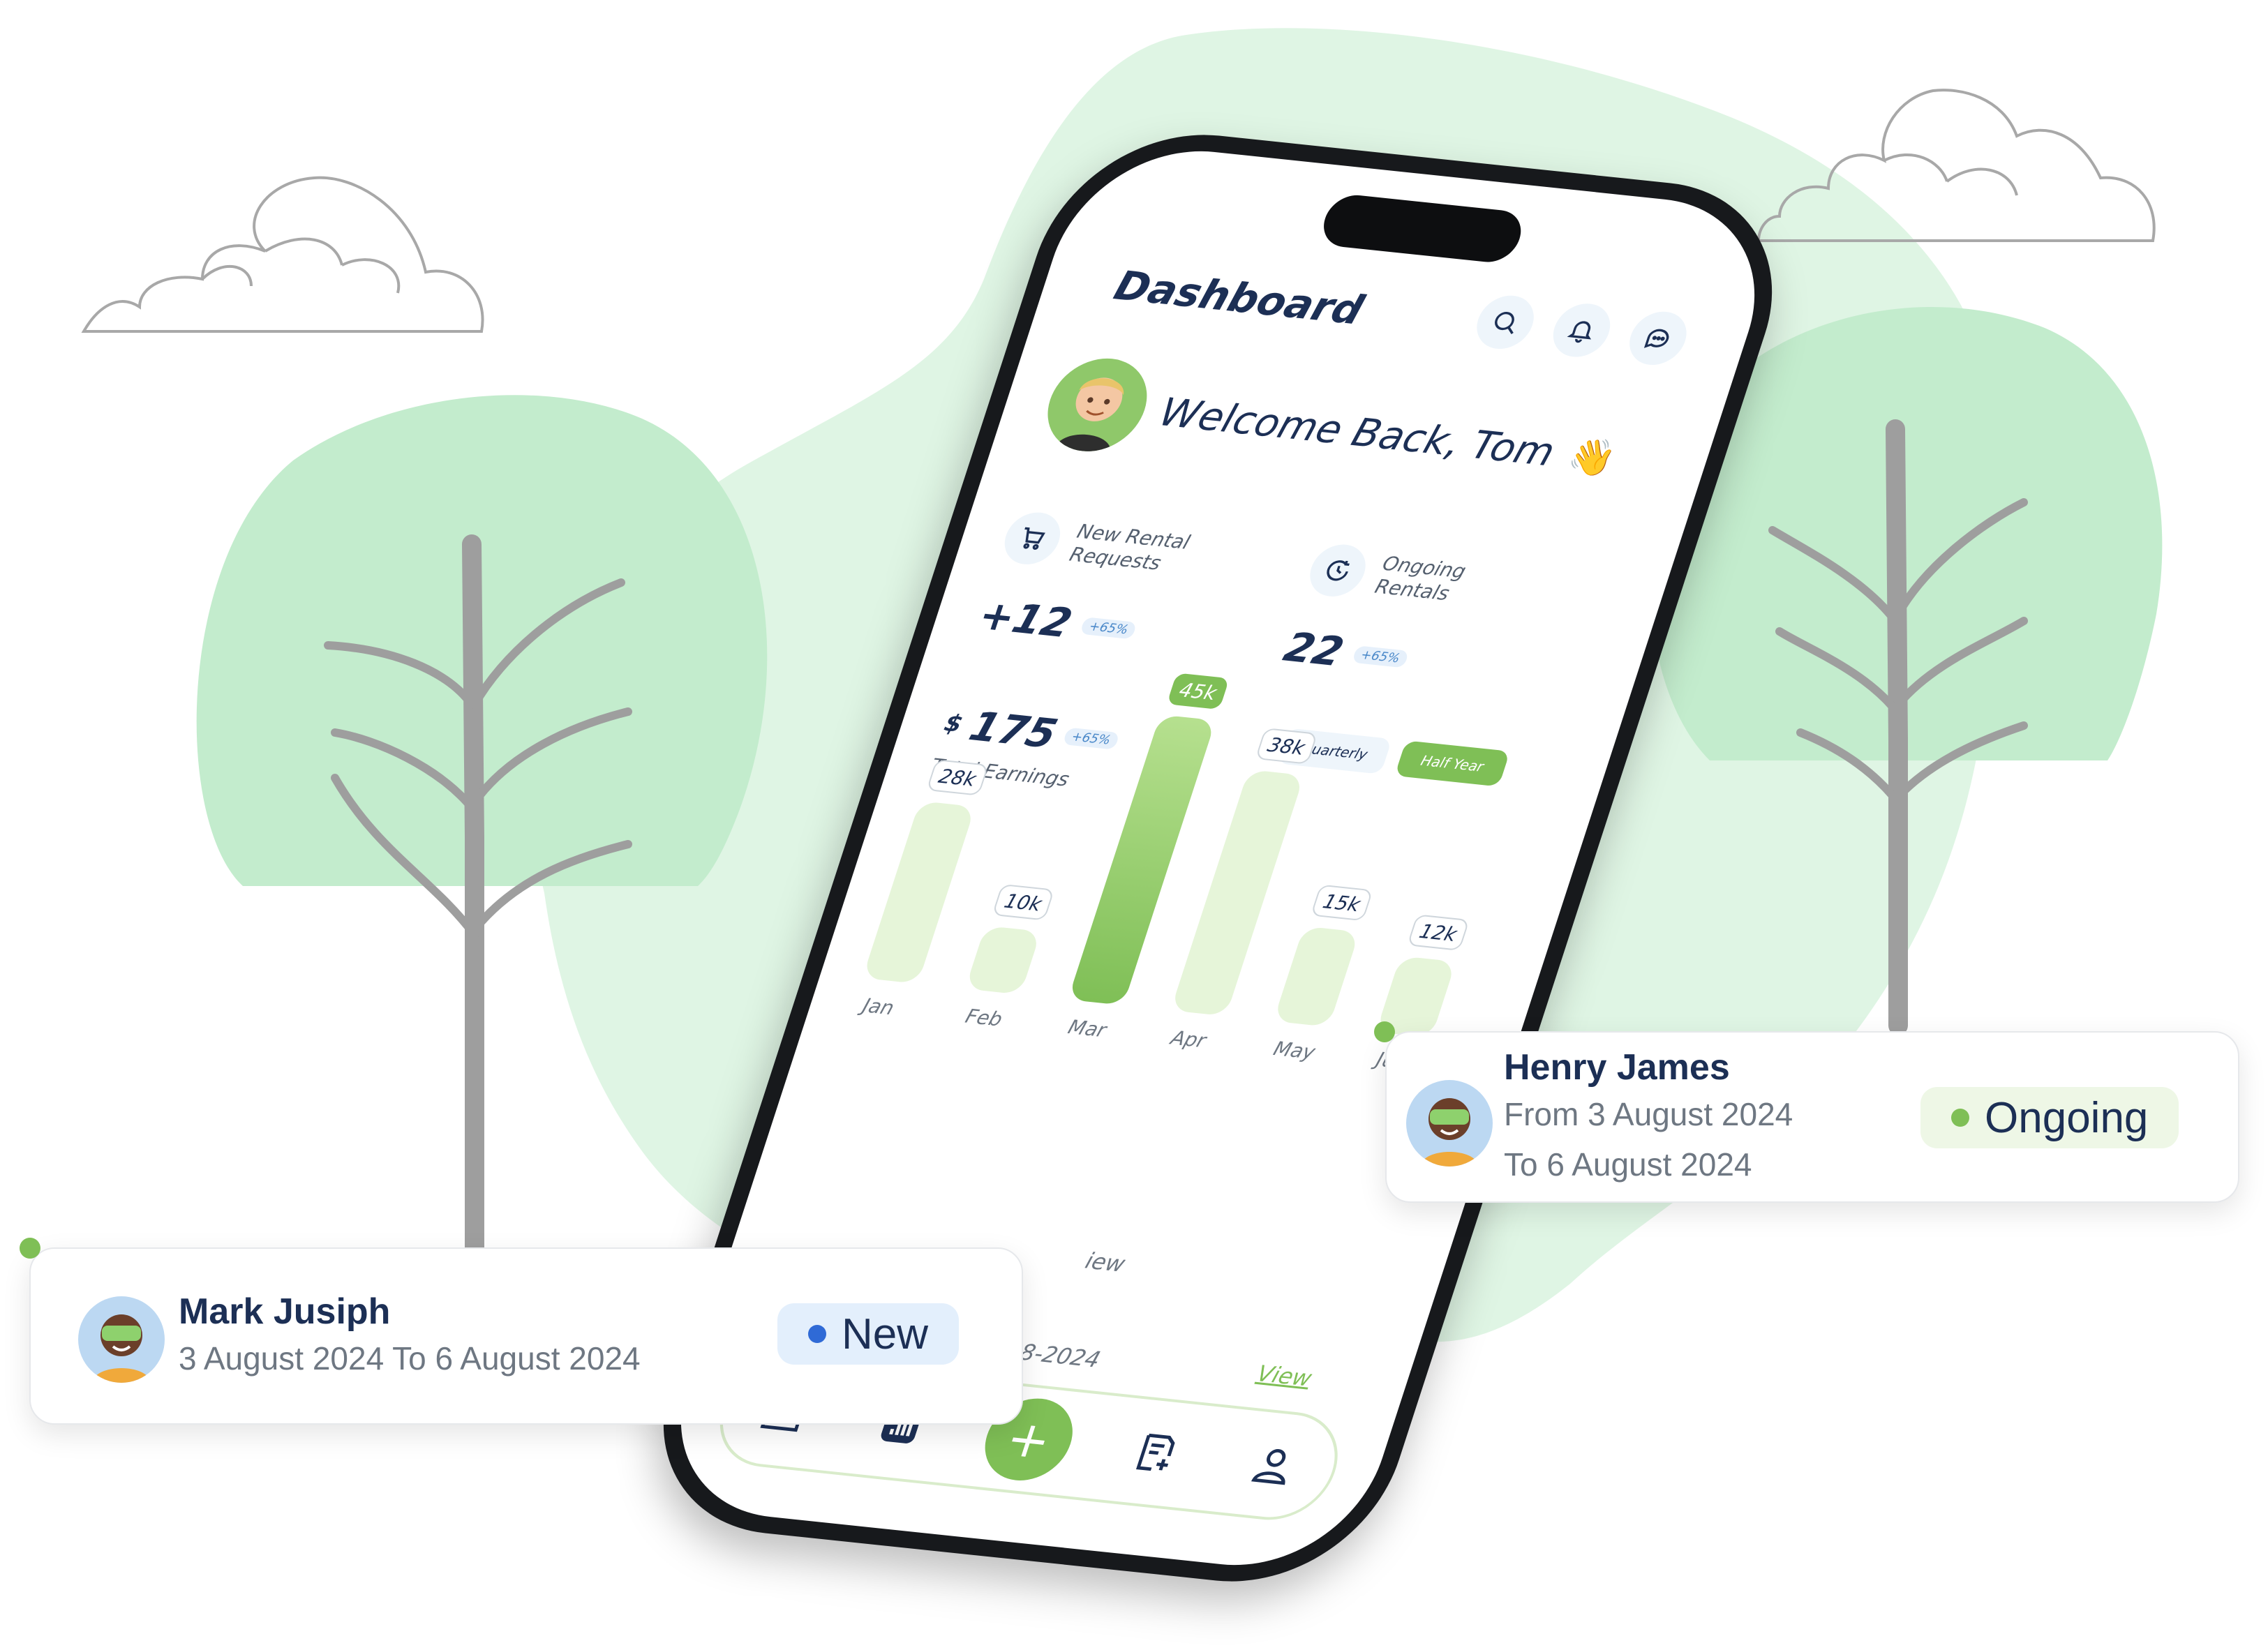  Describe the element at coordinates (1087, 1028) in the screenshot. I see `chart-month-label: Mar` at that location.